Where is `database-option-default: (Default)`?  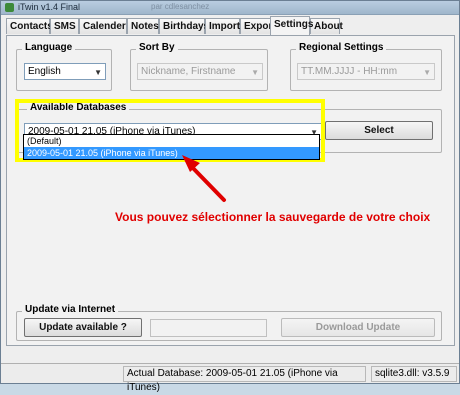 database-option-default: (Default) is located at coordinates (171, 141).